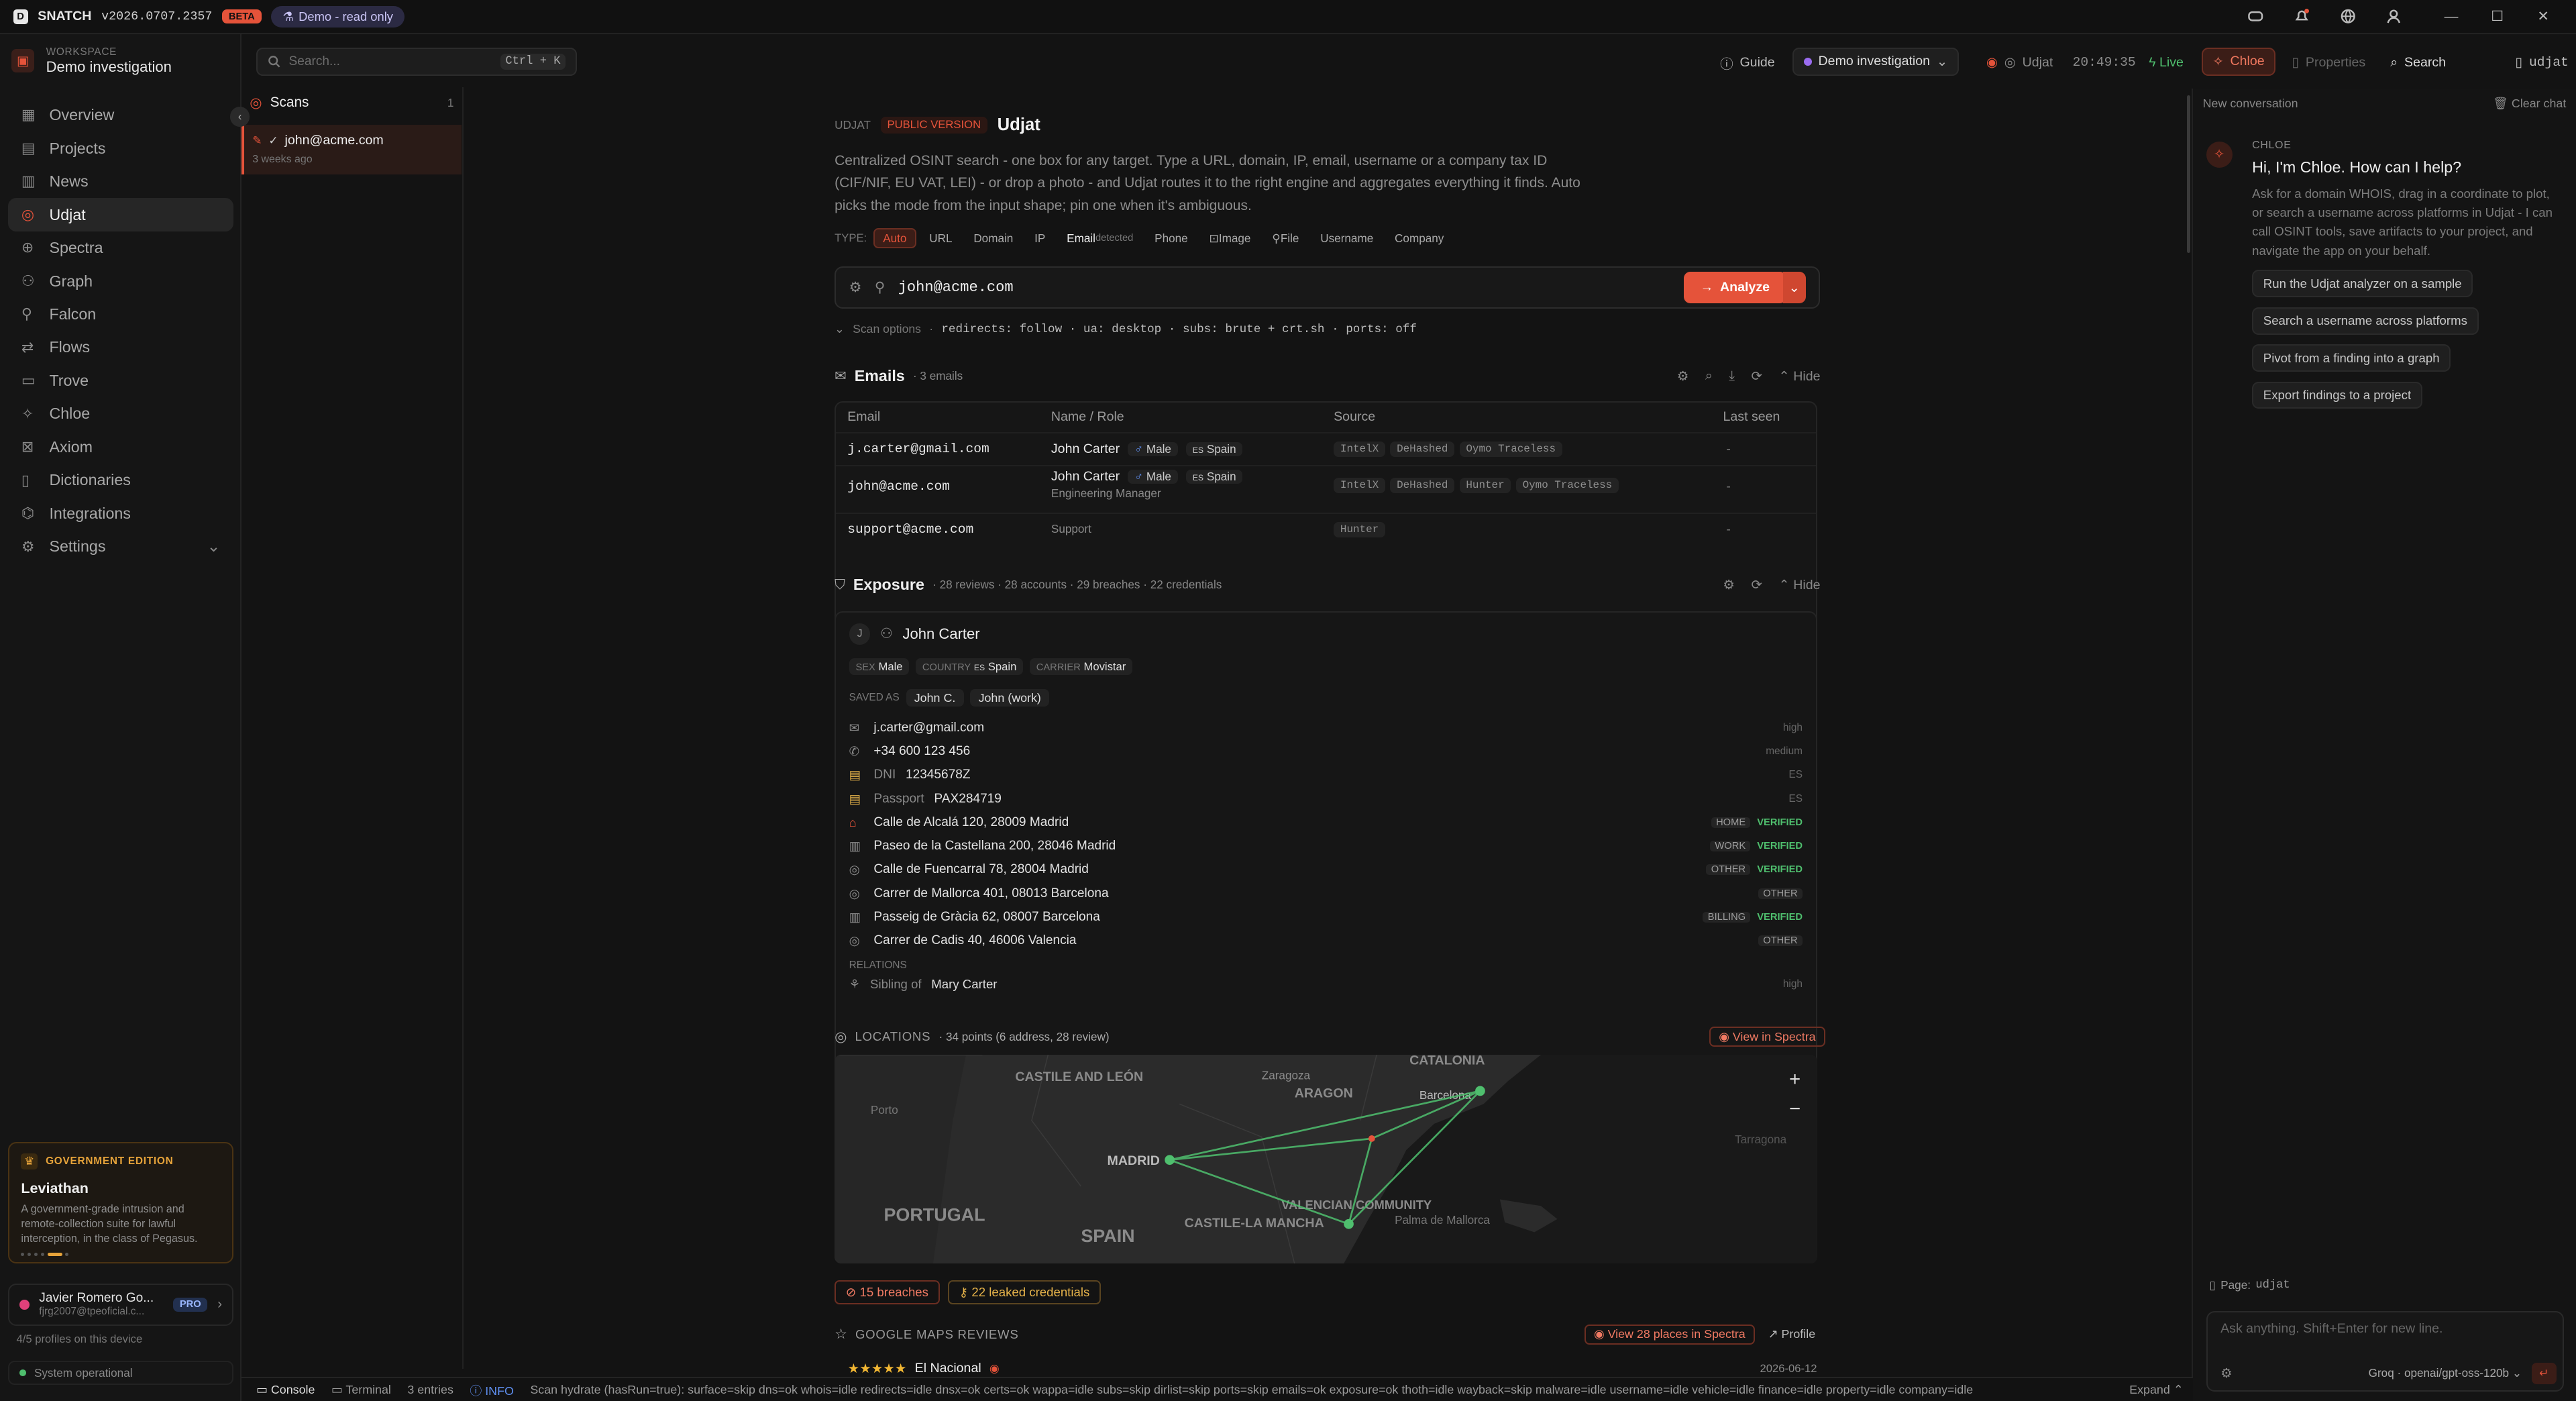 The height and width of the screenshot is (1401, 2576). Describe the element at coordinates (2313, 16) in the screenshot. I see `bell-icon` at that location.